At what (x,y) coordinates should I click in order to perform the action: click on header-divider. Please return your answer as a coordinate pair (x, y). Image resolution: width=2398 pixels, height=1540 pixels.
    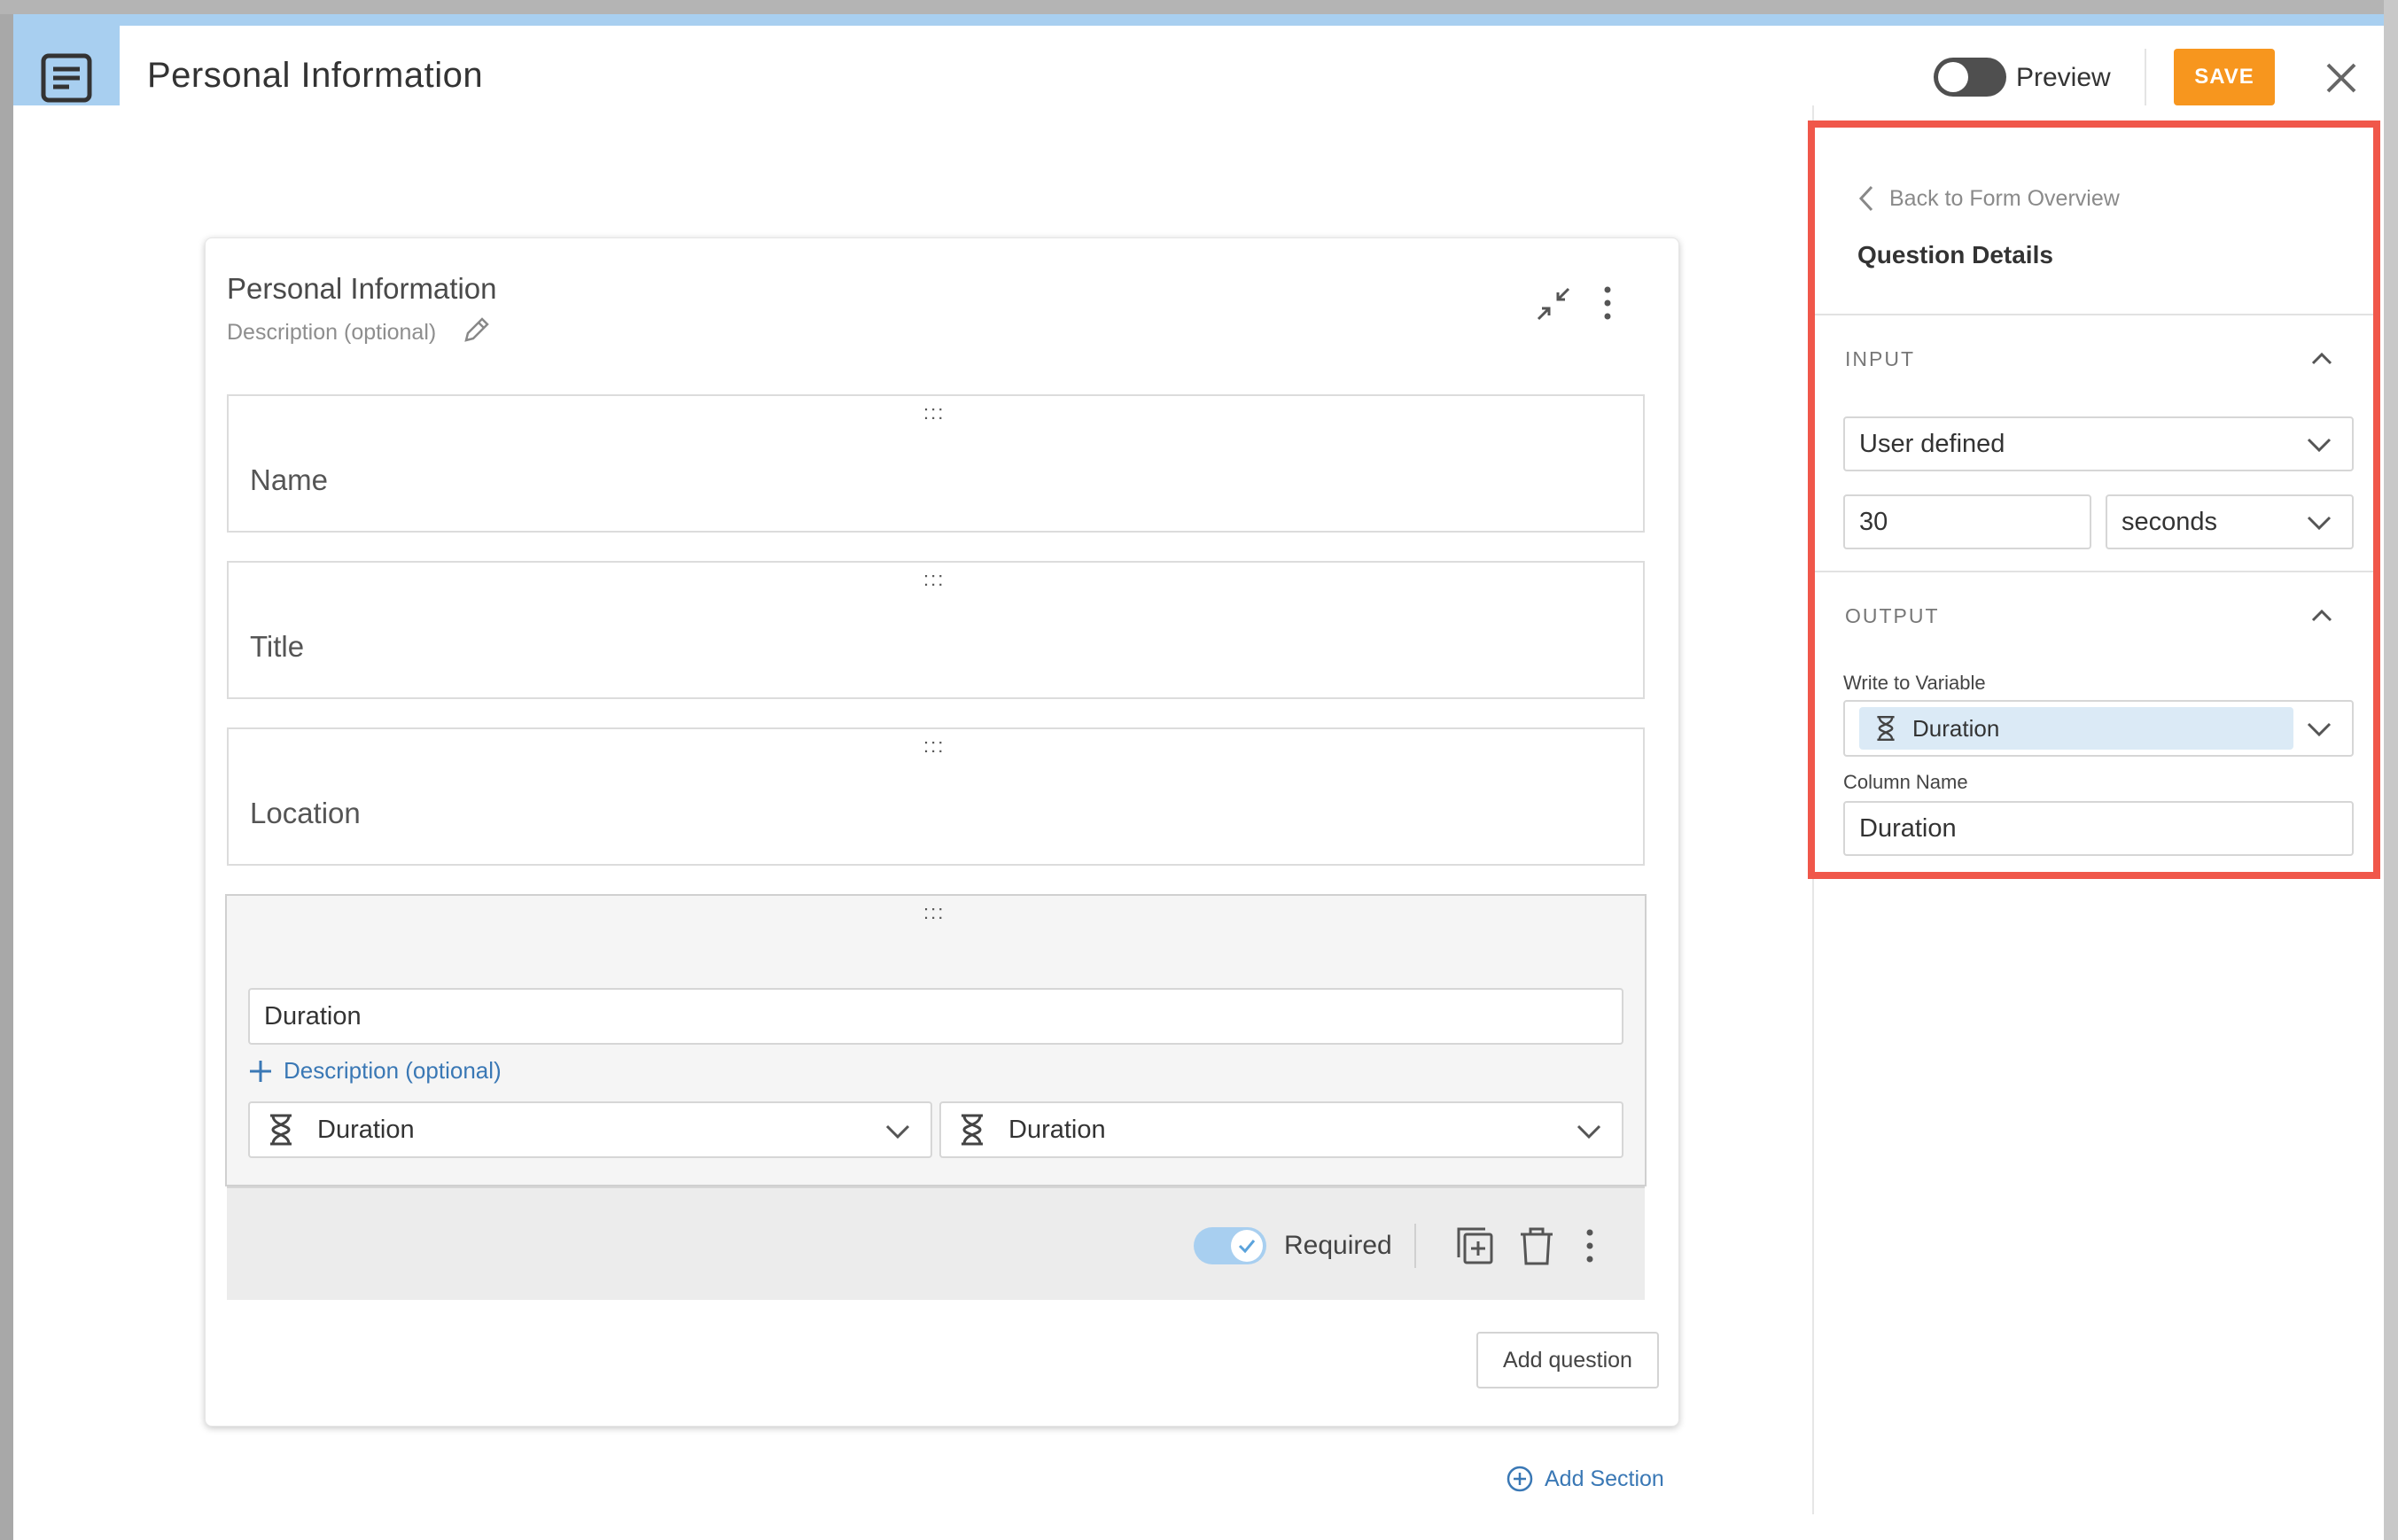
    Looking at the image, I should click on (2145, 77).